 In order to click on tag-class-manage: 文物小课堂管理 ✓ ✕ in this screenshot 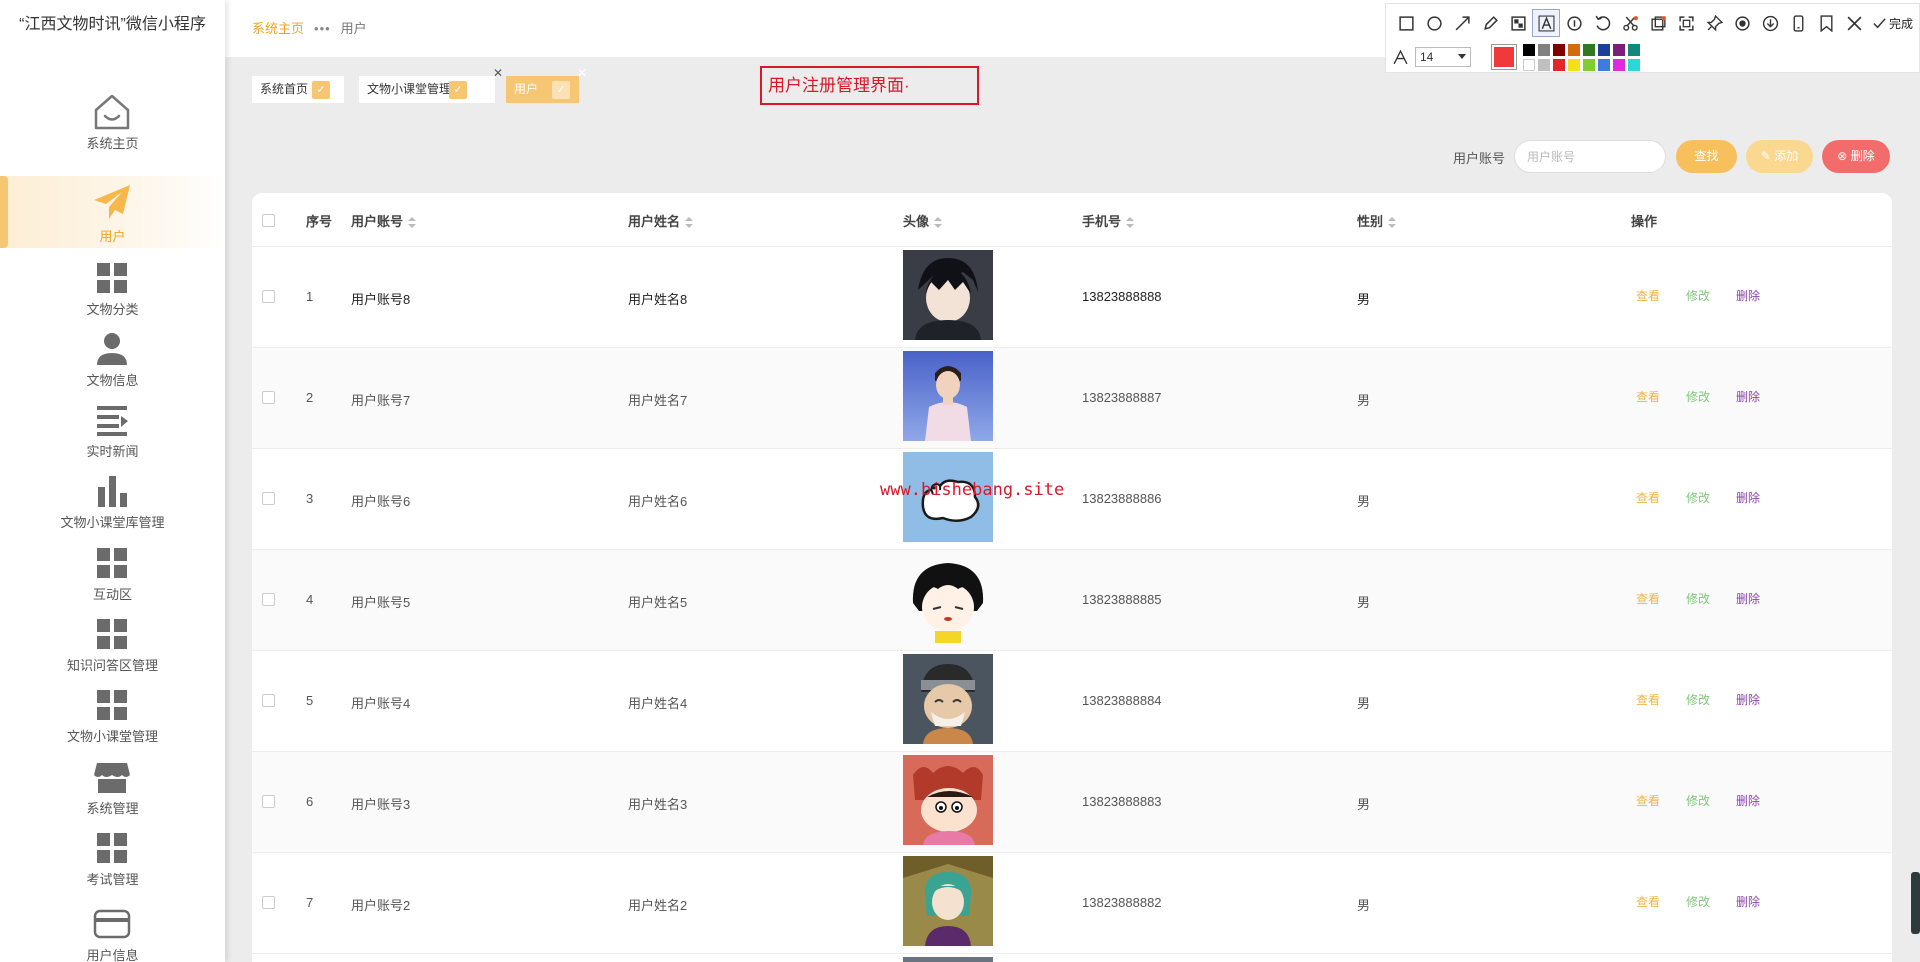, I will do `click(431, 84)`.